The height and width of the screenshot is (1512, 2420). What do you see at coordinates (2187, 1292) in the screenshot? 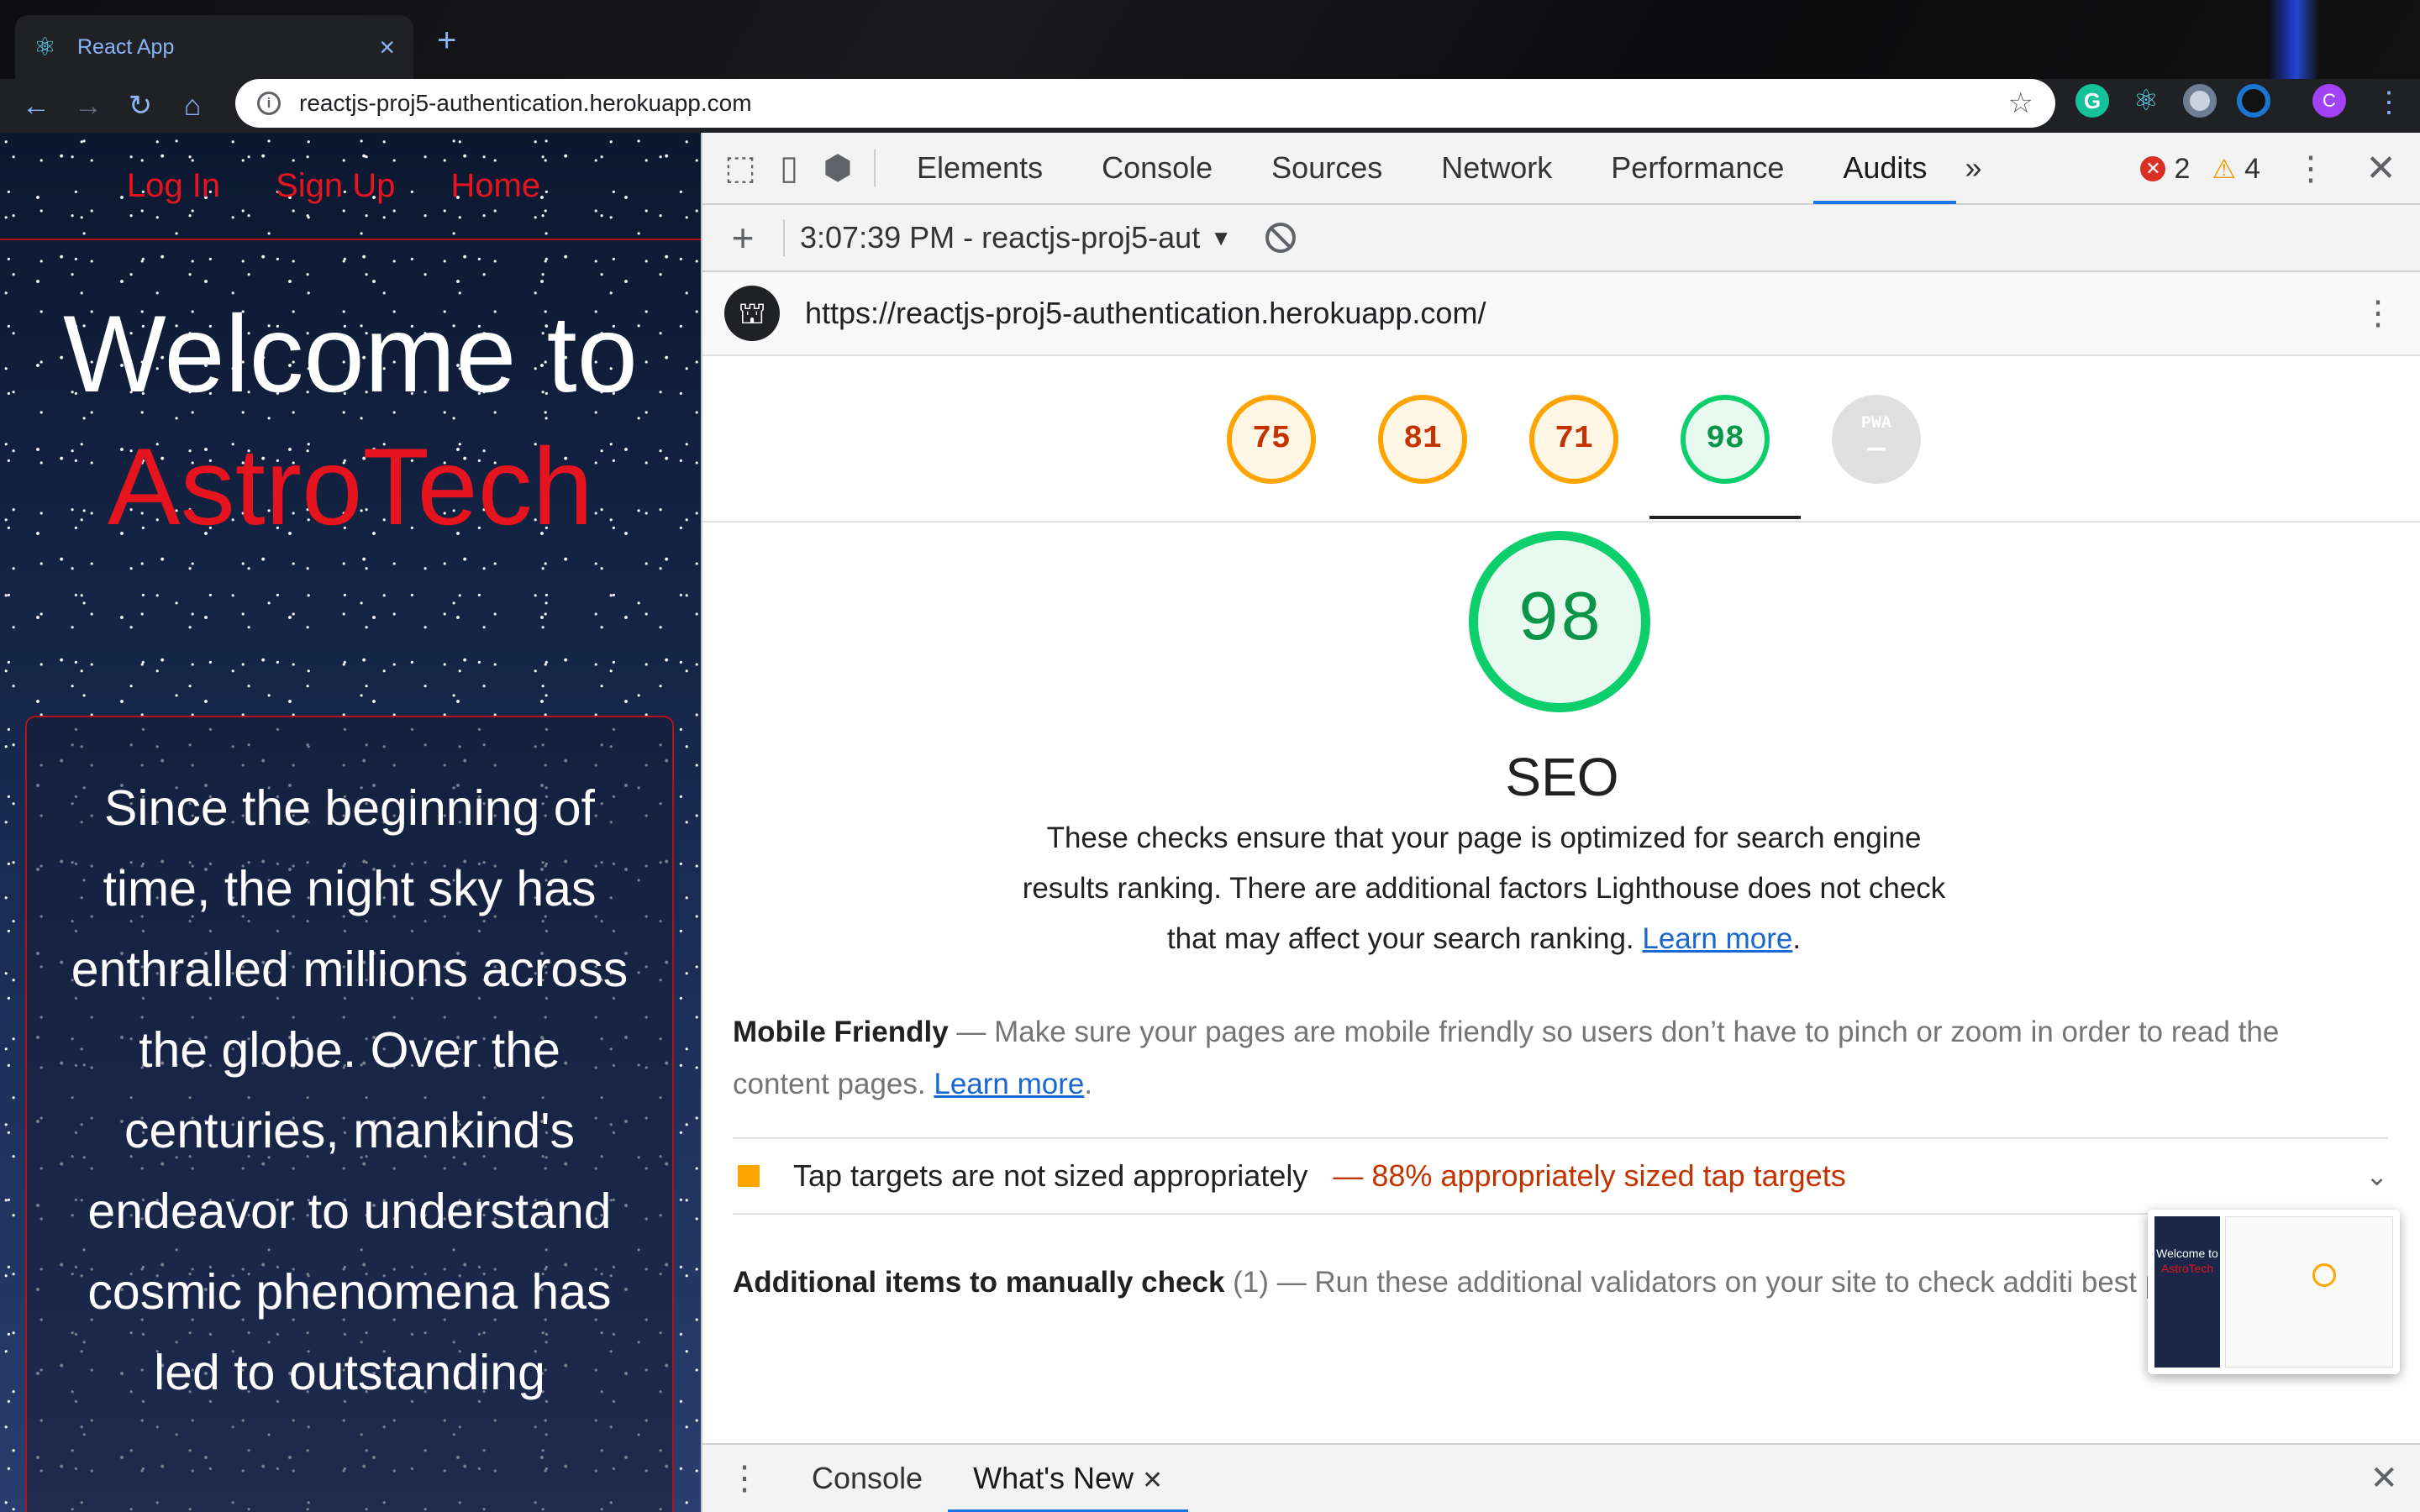
I see `thumbnail-page: Welcome to AstroTech` at bounding box center [2187, 1292].